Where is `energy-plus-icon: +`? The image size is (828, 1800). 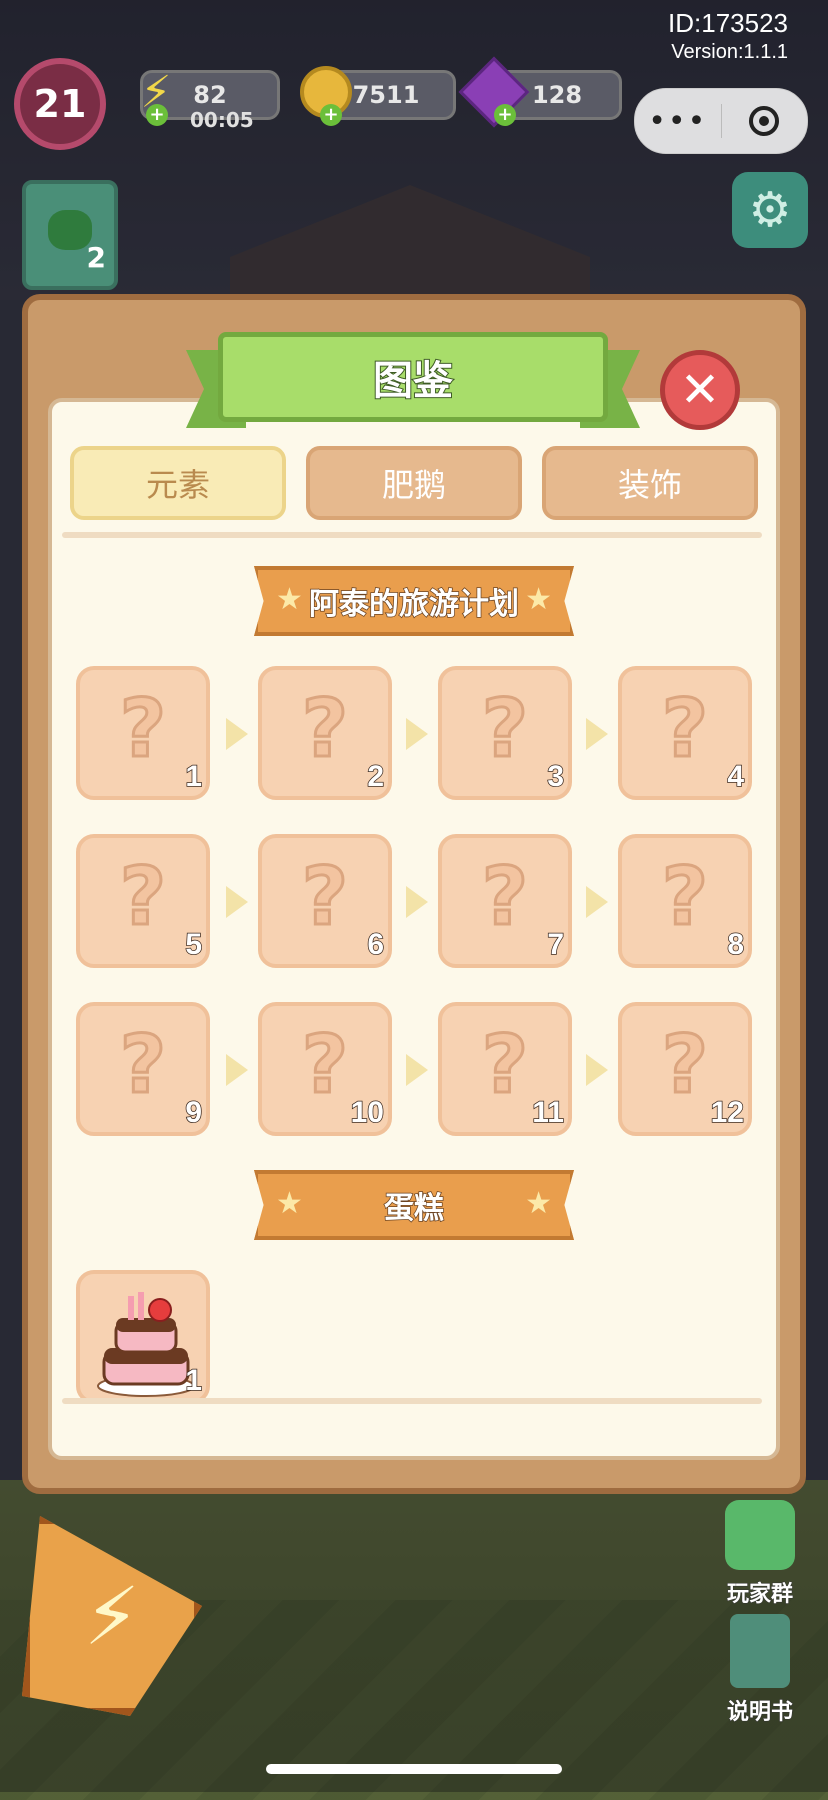
energy-plus-icon: + is located at coordinates (157, 115).